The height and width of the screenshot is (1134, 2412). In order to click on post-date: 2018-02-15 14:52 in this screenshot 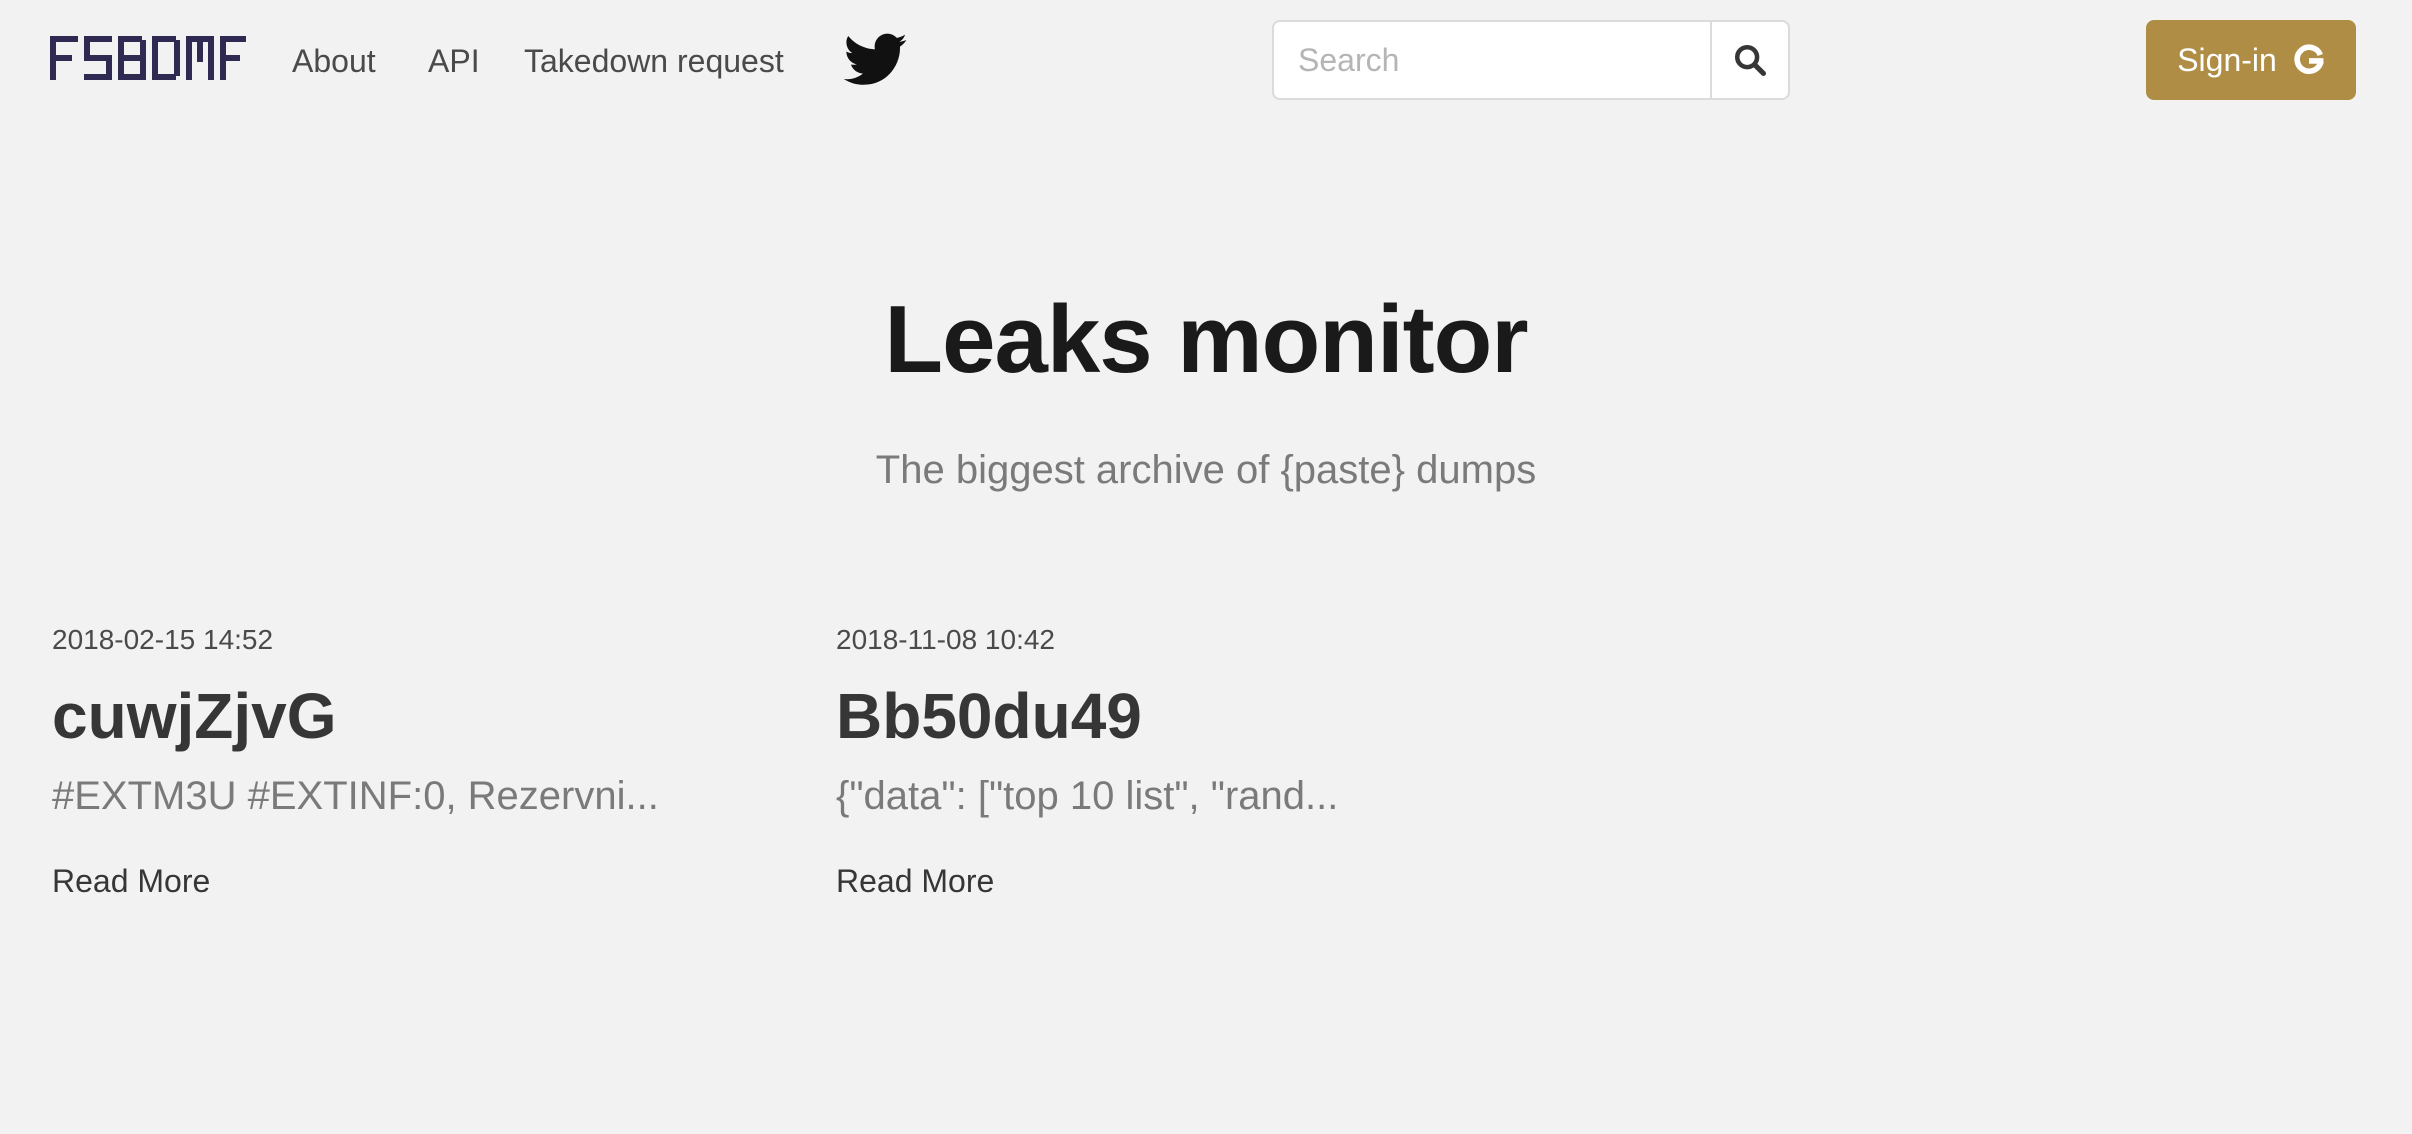, I will do `click(163, 639)`.